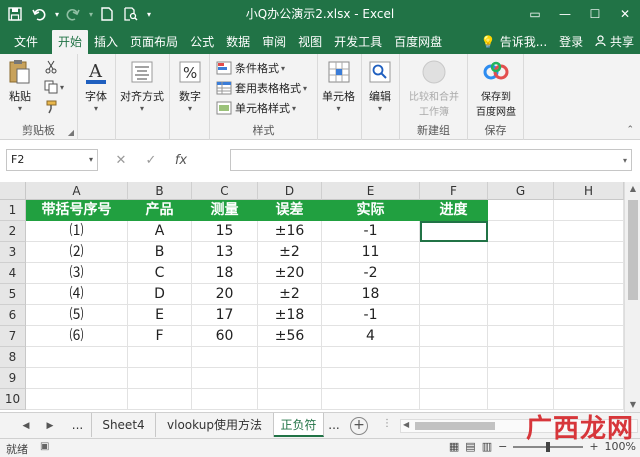  I want to click on save-icon, so click(15, 14).